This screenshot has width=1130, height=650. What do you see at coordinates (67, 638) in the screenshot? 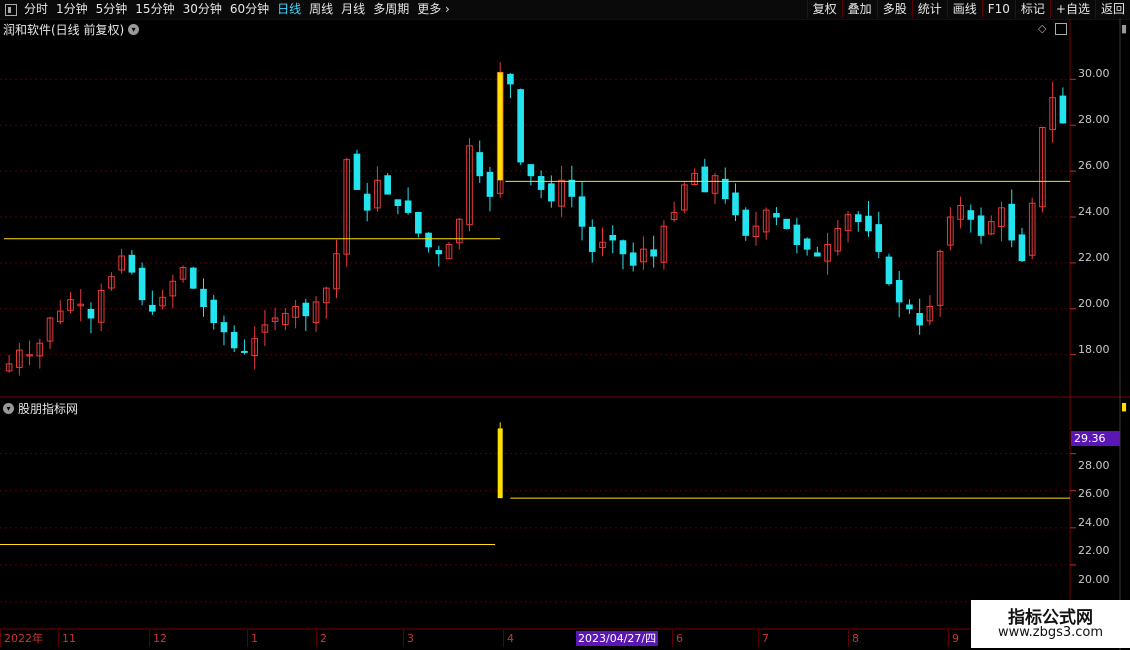
I see `x-tick: 11` at bounding box center [67, 638].